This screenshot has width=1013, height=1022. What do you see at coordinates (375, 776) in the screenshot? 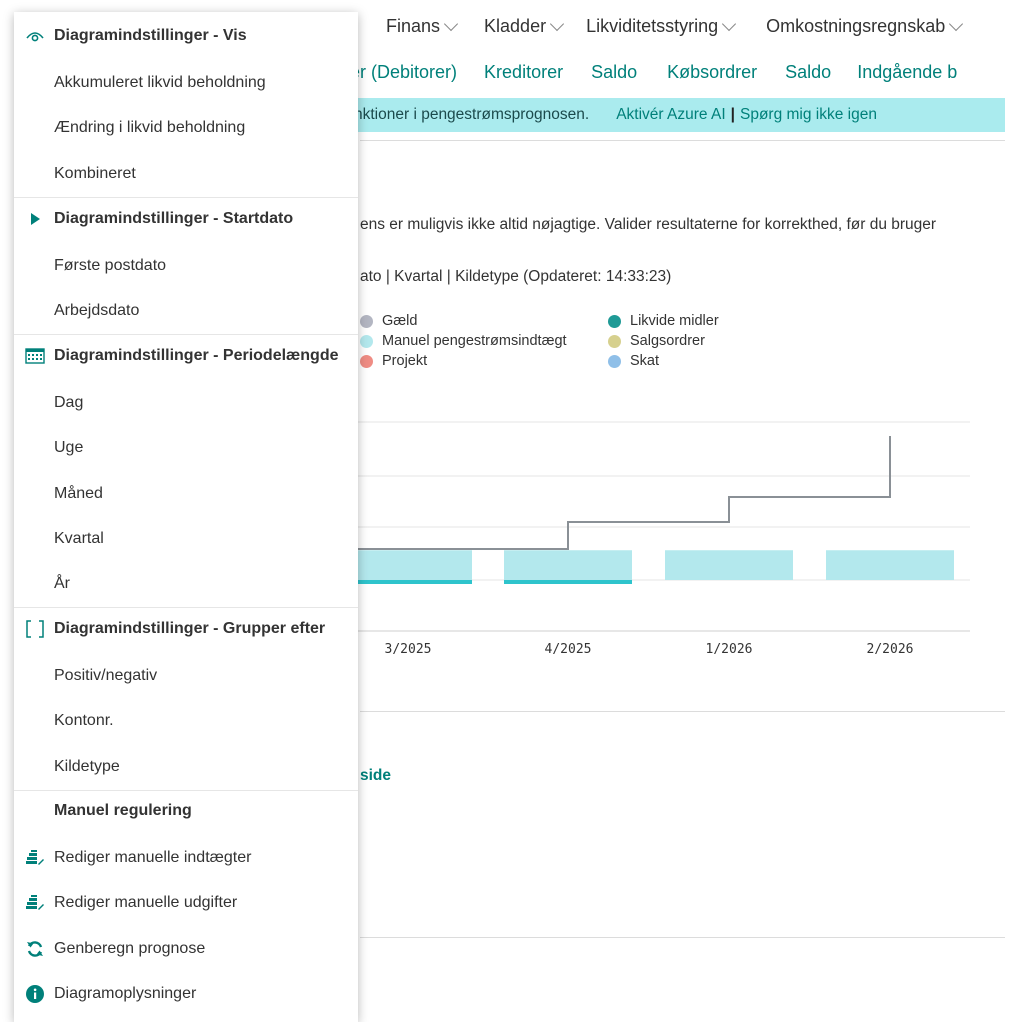
I see `see-more-link: side` at bounding box center [375, 776].